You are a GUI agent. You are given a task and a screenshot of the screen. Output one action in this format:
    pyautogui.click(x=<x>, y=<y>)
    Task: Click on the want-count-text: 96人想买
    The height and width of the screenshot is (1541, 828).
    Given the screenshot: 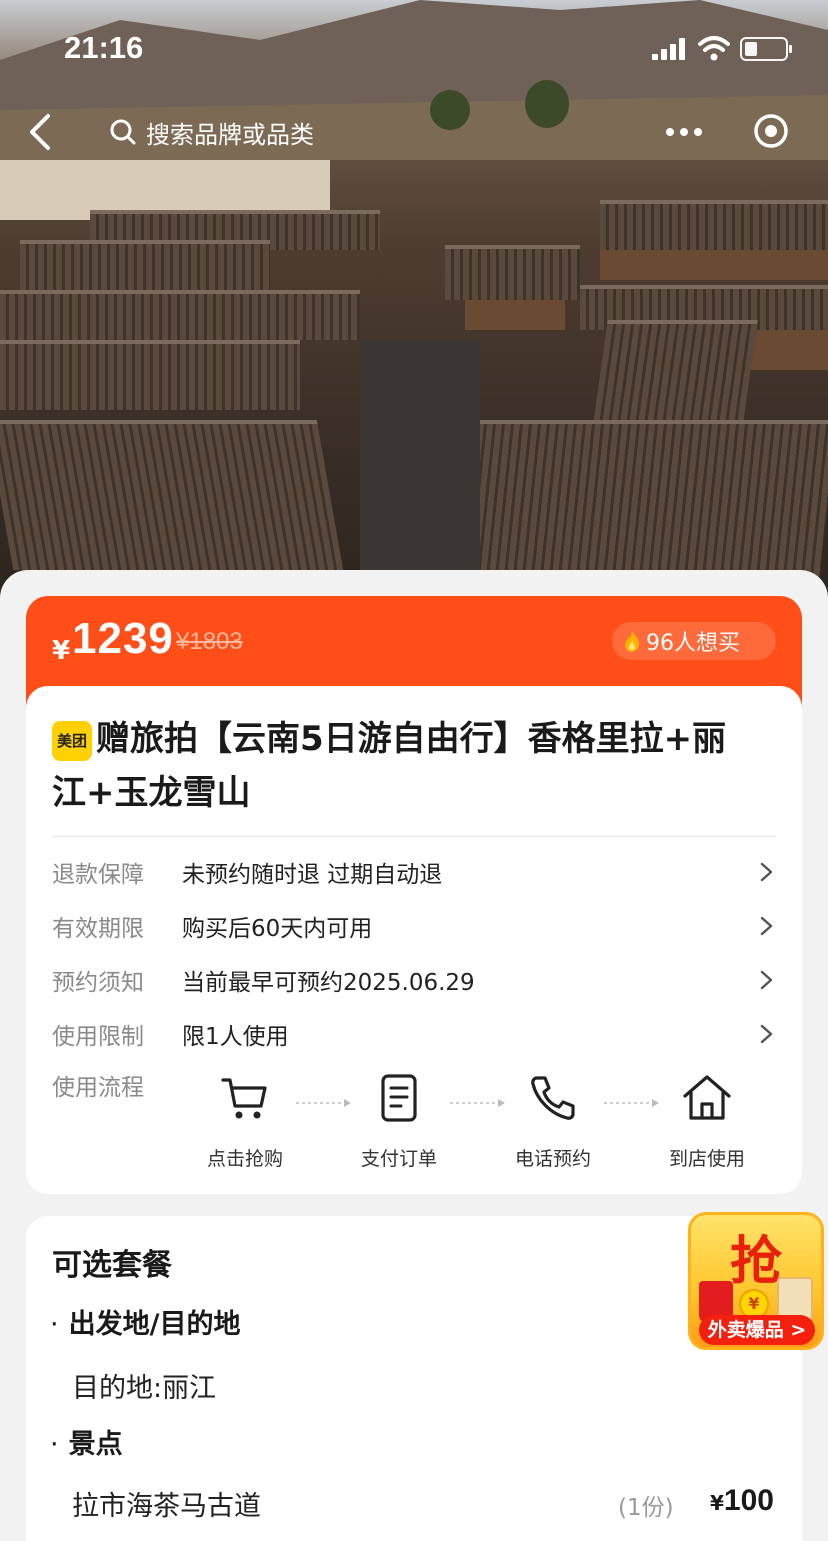 What is the action you would take?
    pyautogui.click(x=693, y=643)
    